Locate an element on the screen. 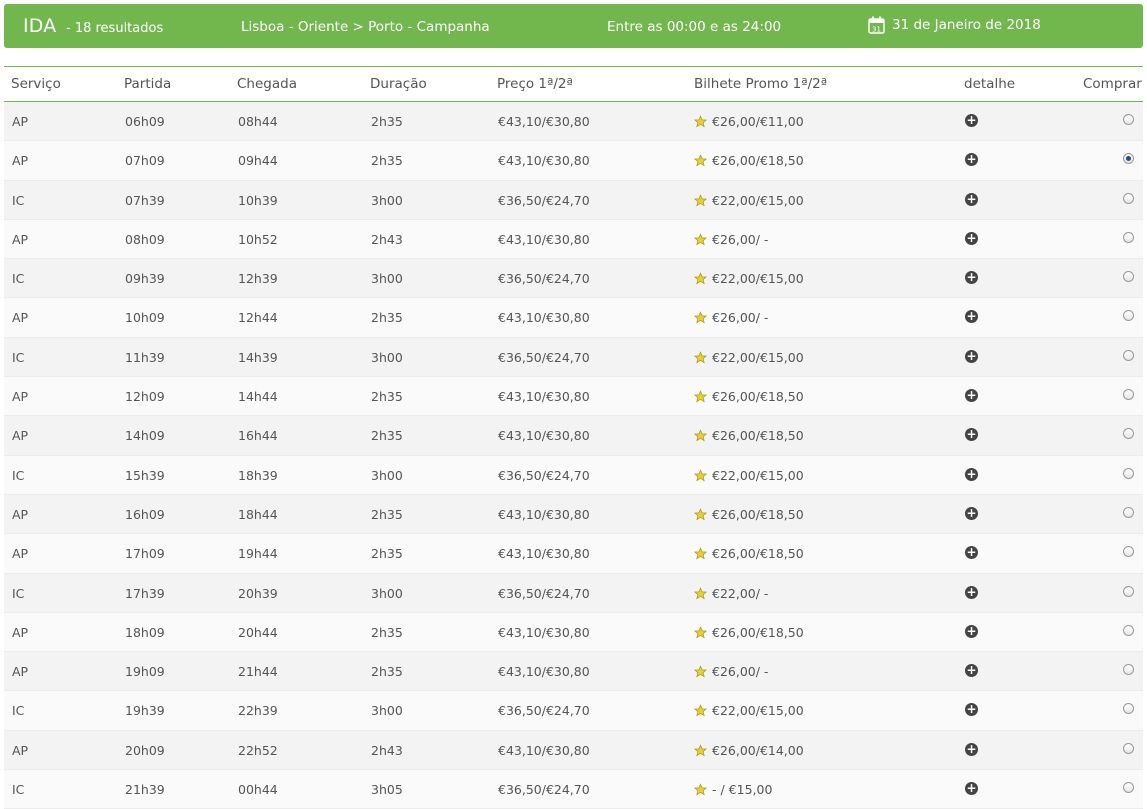  partida-cell: 19h09 is located at coordinates (145, 672).